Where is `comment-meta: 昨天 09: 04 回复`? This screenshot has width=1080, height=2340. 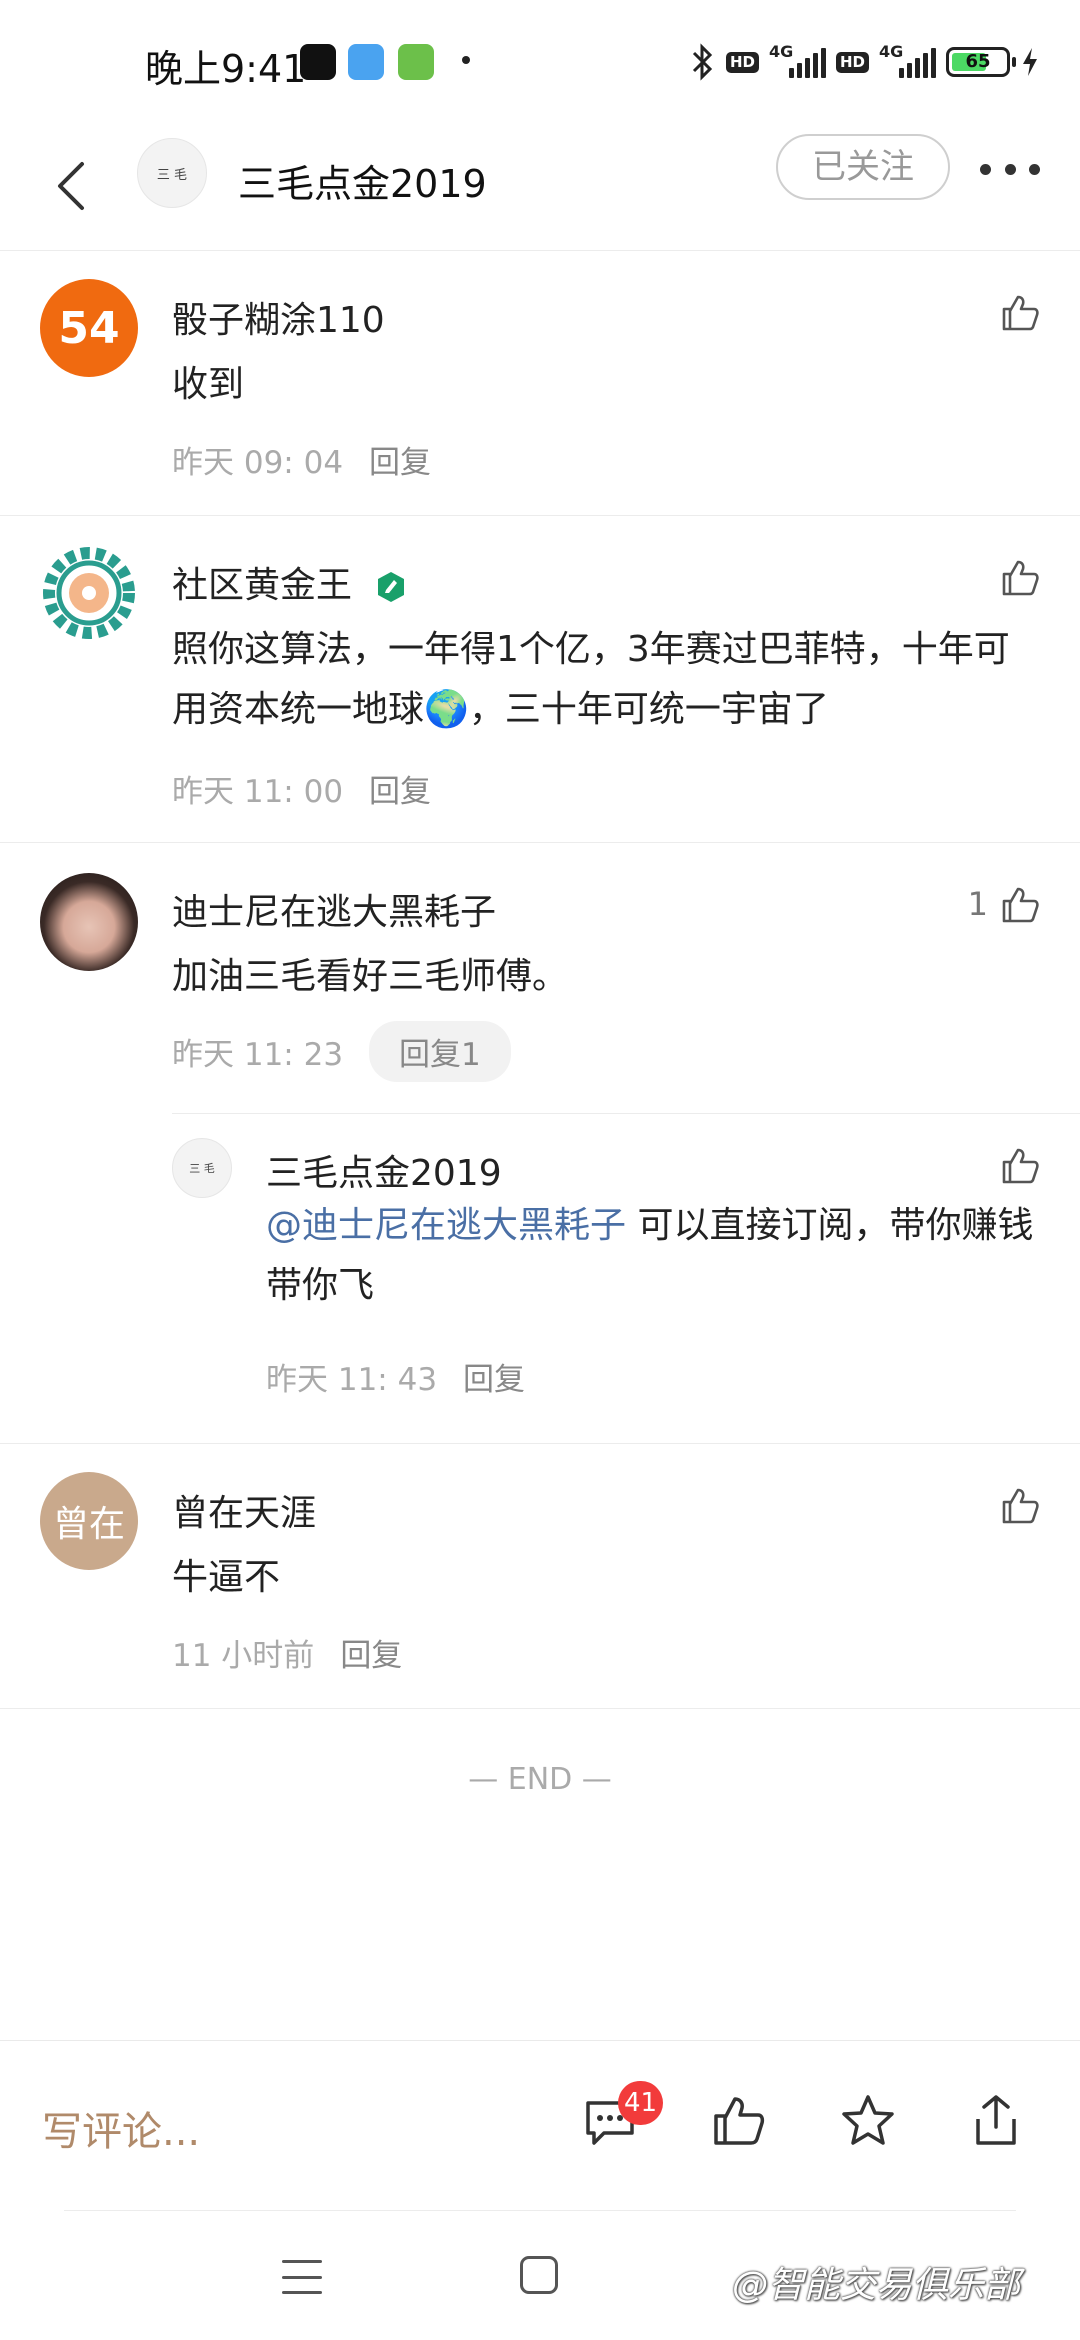 comment-meta: 昨天 09: 04 回复 is located at coordinates (301, 459).